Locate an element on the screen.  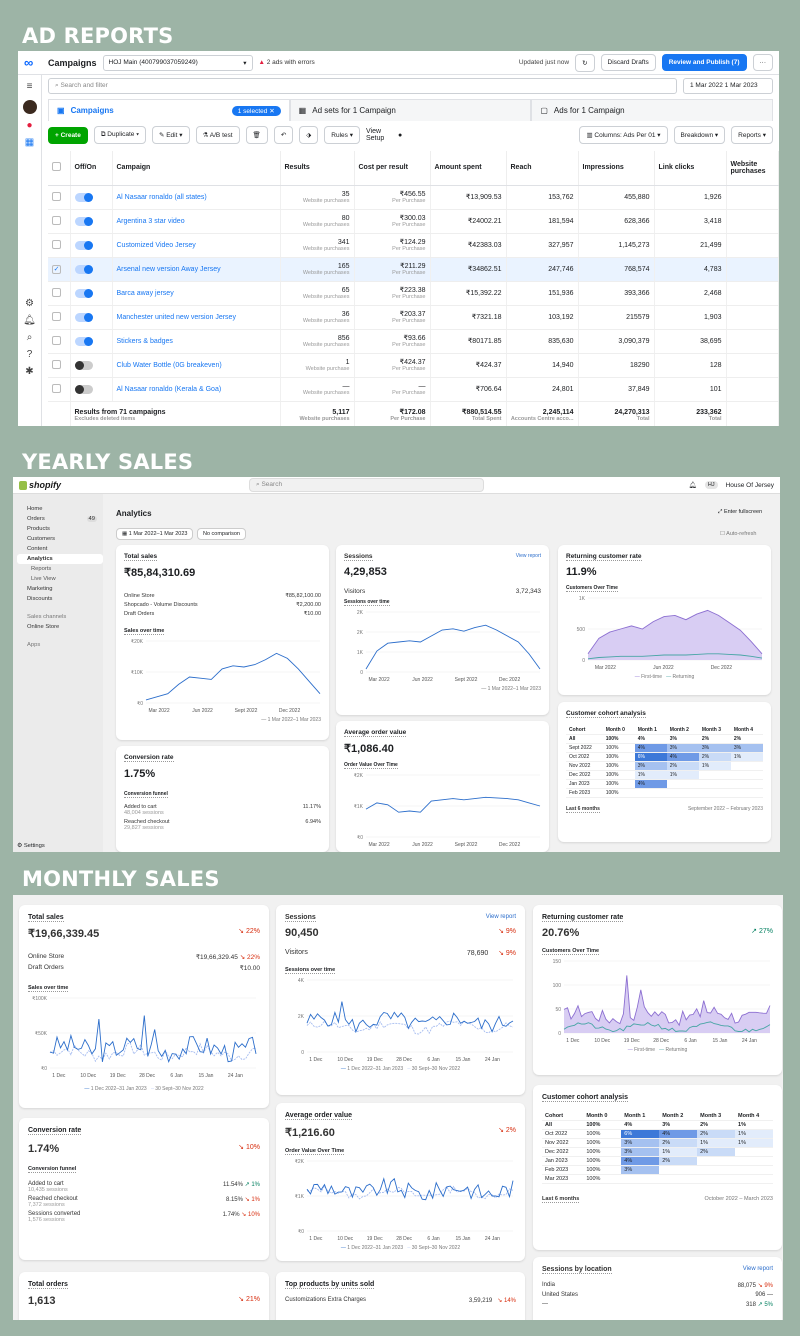
columns-button: ▥ Columns: Ads Per 01 ▾ is located at coordinates (623, 135).